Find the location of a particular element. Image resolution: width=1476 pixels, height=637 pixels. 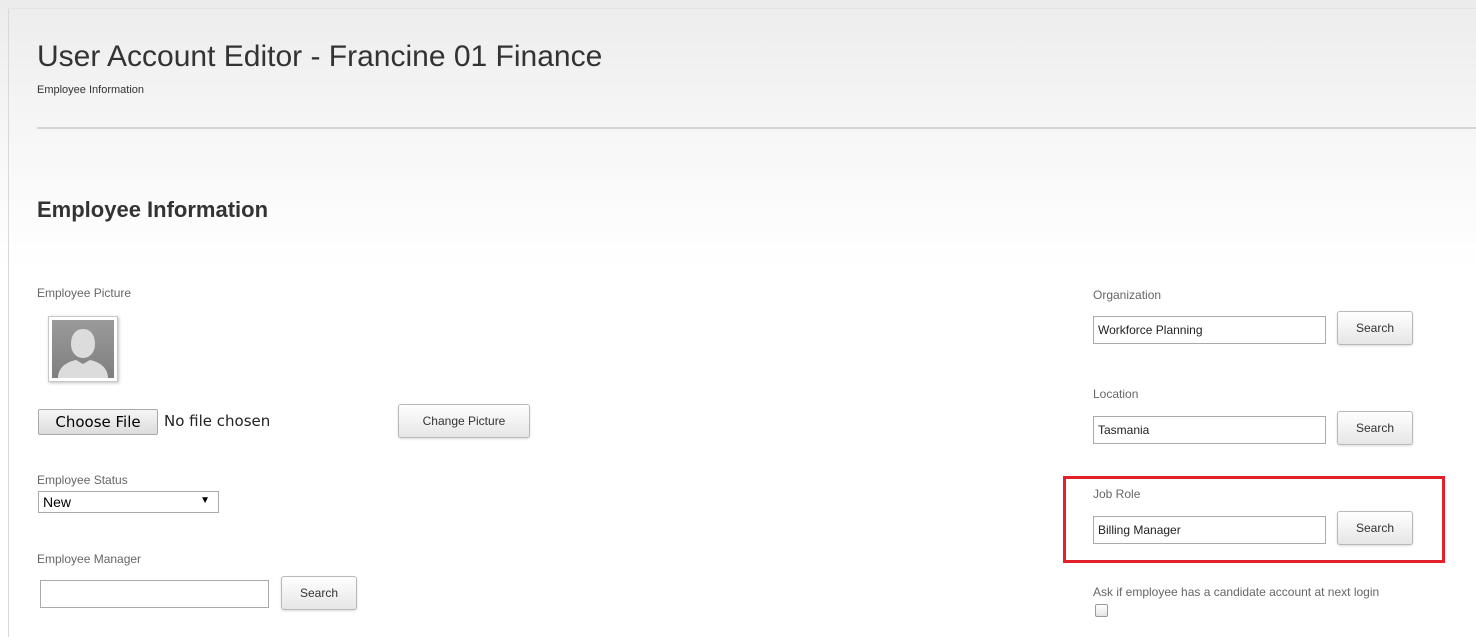

employee-picture-label: Employee Picture is located at coordinates (84, 293).